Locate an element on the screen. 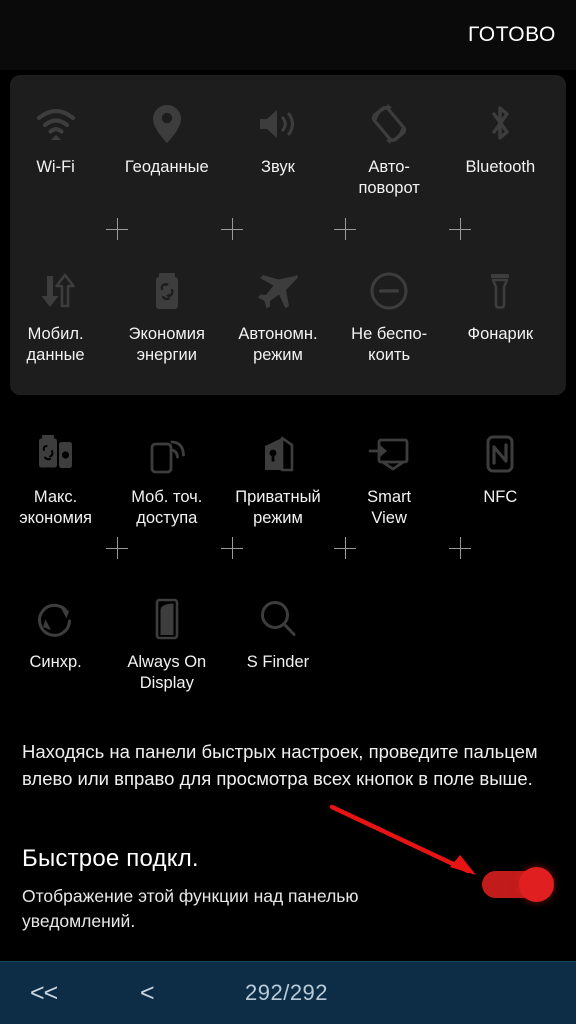  location-pin-icon is located at coordinates (167, 124).